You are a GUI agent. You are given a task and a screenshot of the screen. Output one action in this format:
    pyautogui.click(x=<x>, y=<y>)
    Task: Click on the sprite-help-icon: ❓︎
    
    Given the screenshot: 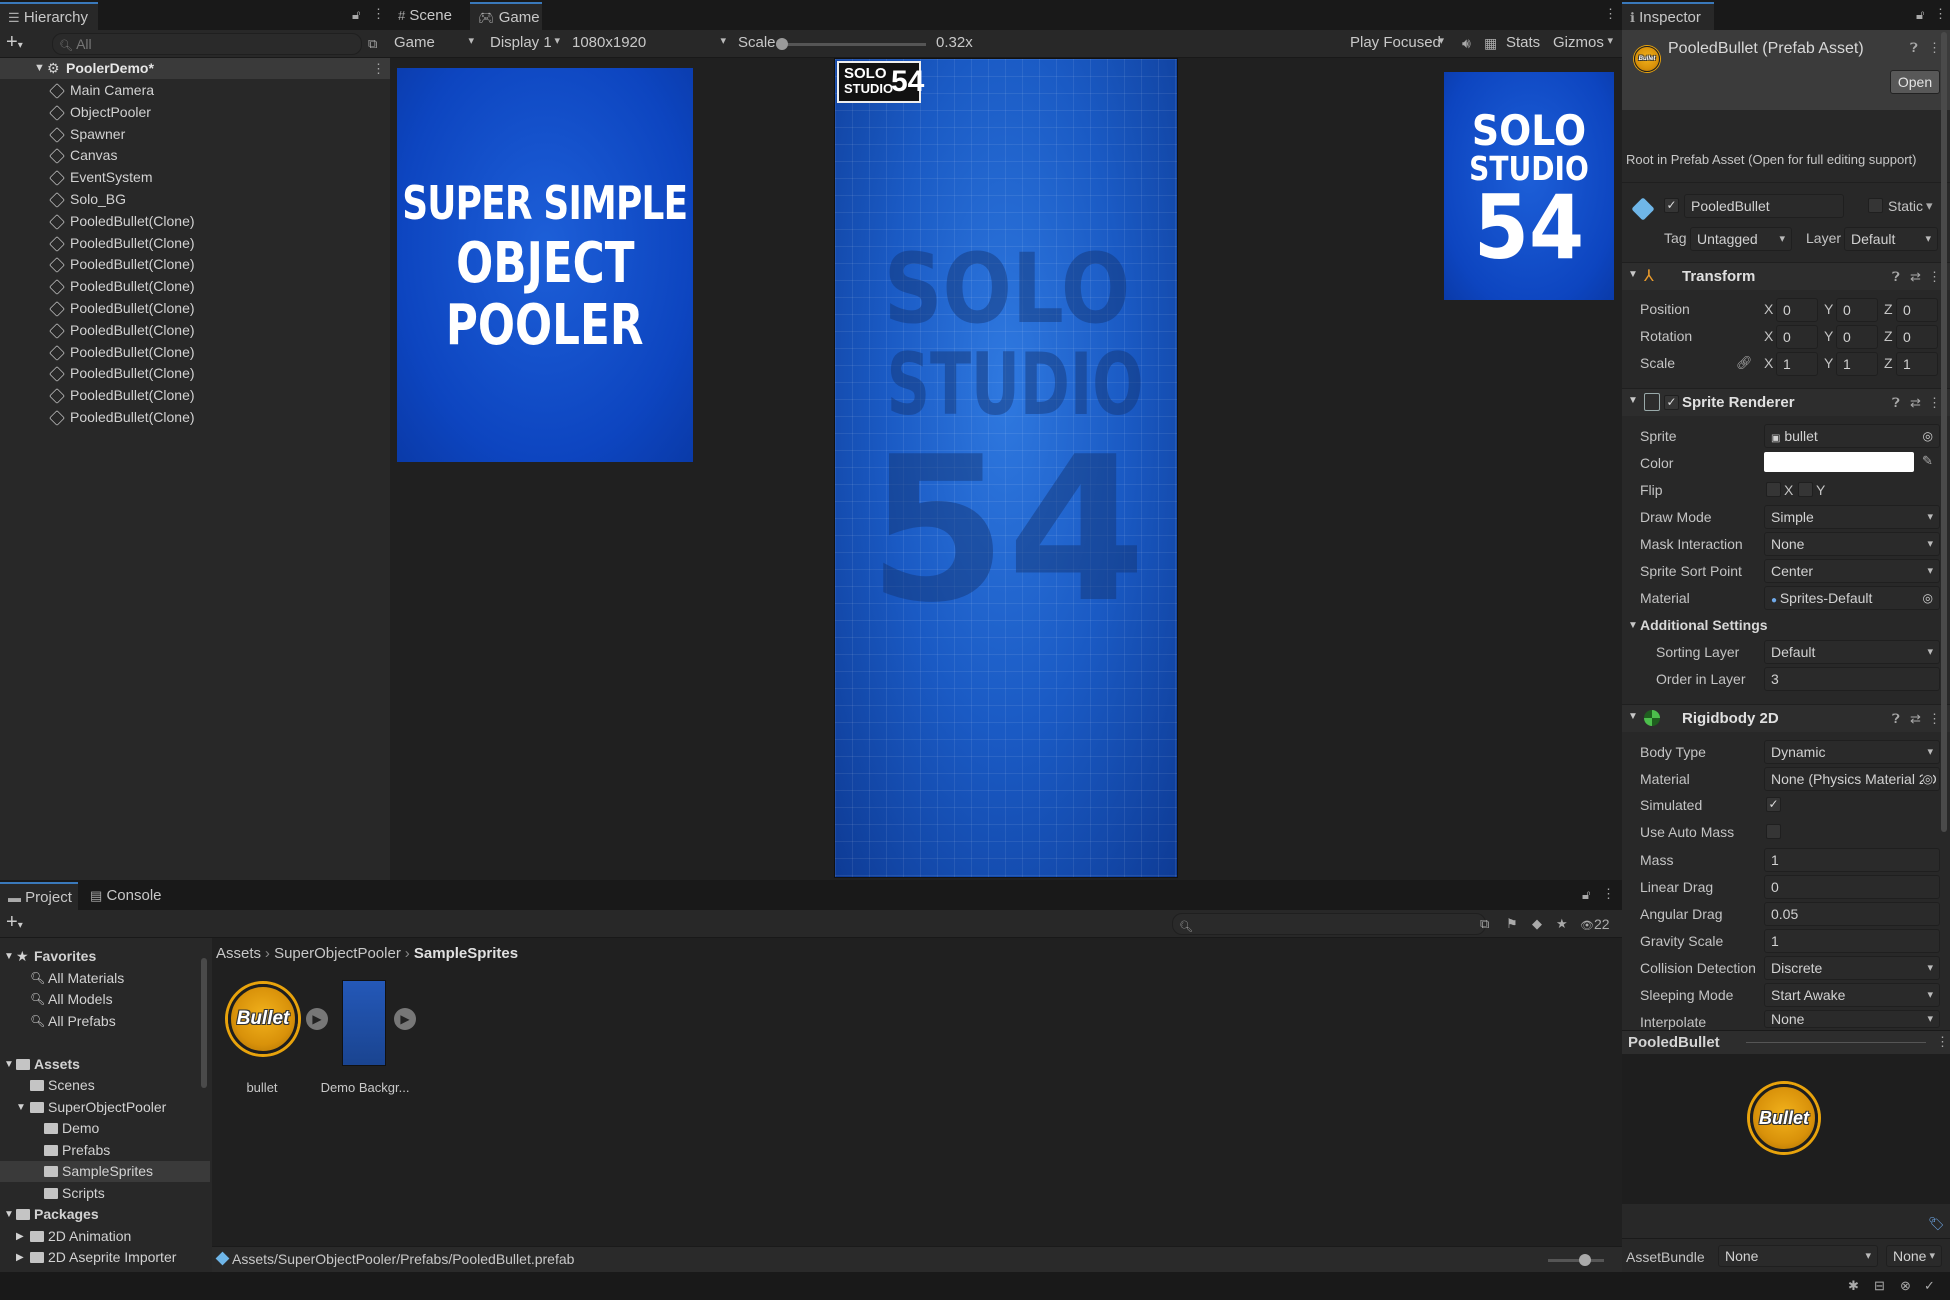 What is the action you would take?
    pyautogui.click(x=1896, y=403)
    